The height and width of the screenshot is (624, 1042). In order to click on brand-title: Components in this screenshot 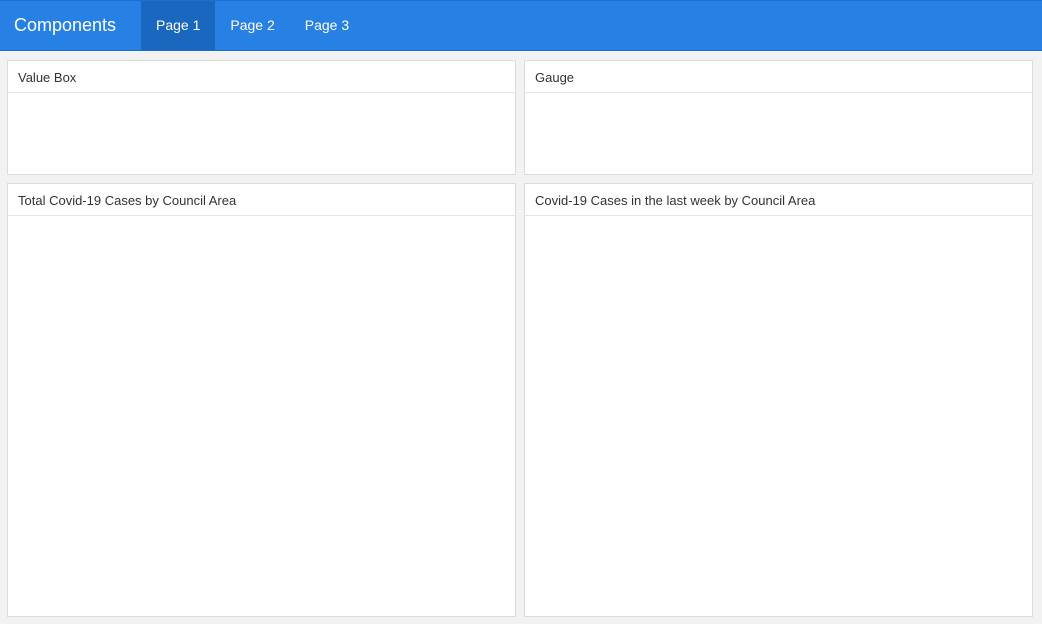, I will do `click(70, 25)`.